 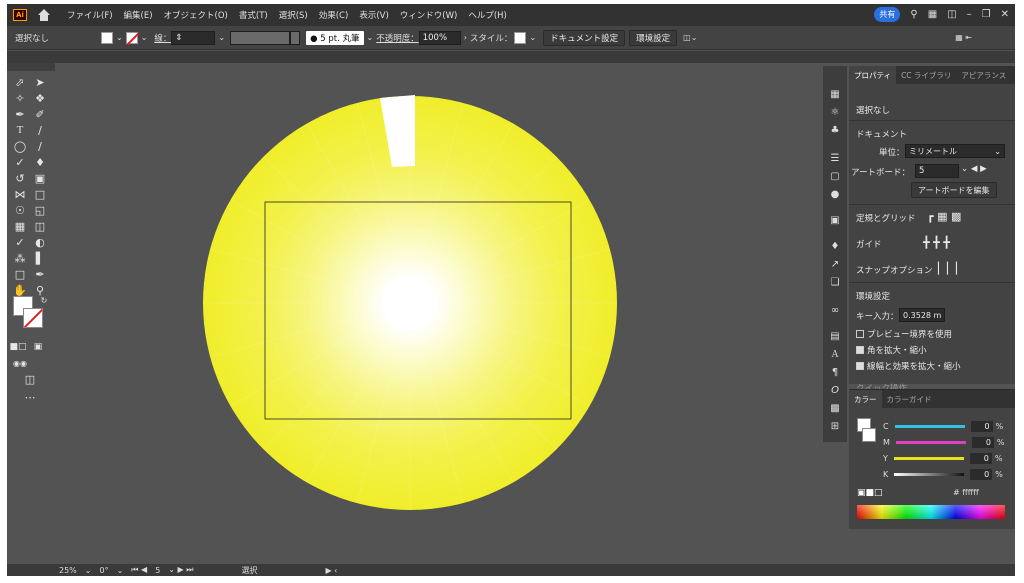 What do you see at coordinates (103, 570) in the screenshot?
I see `rotation-value: 0°` at bounding box center [103, 570].